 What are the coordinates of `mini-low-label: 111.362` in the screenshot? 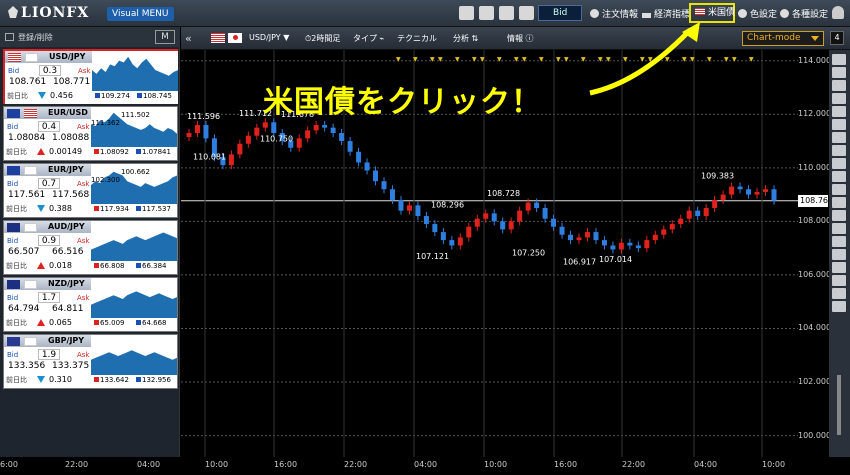 It's located at (105, 123).